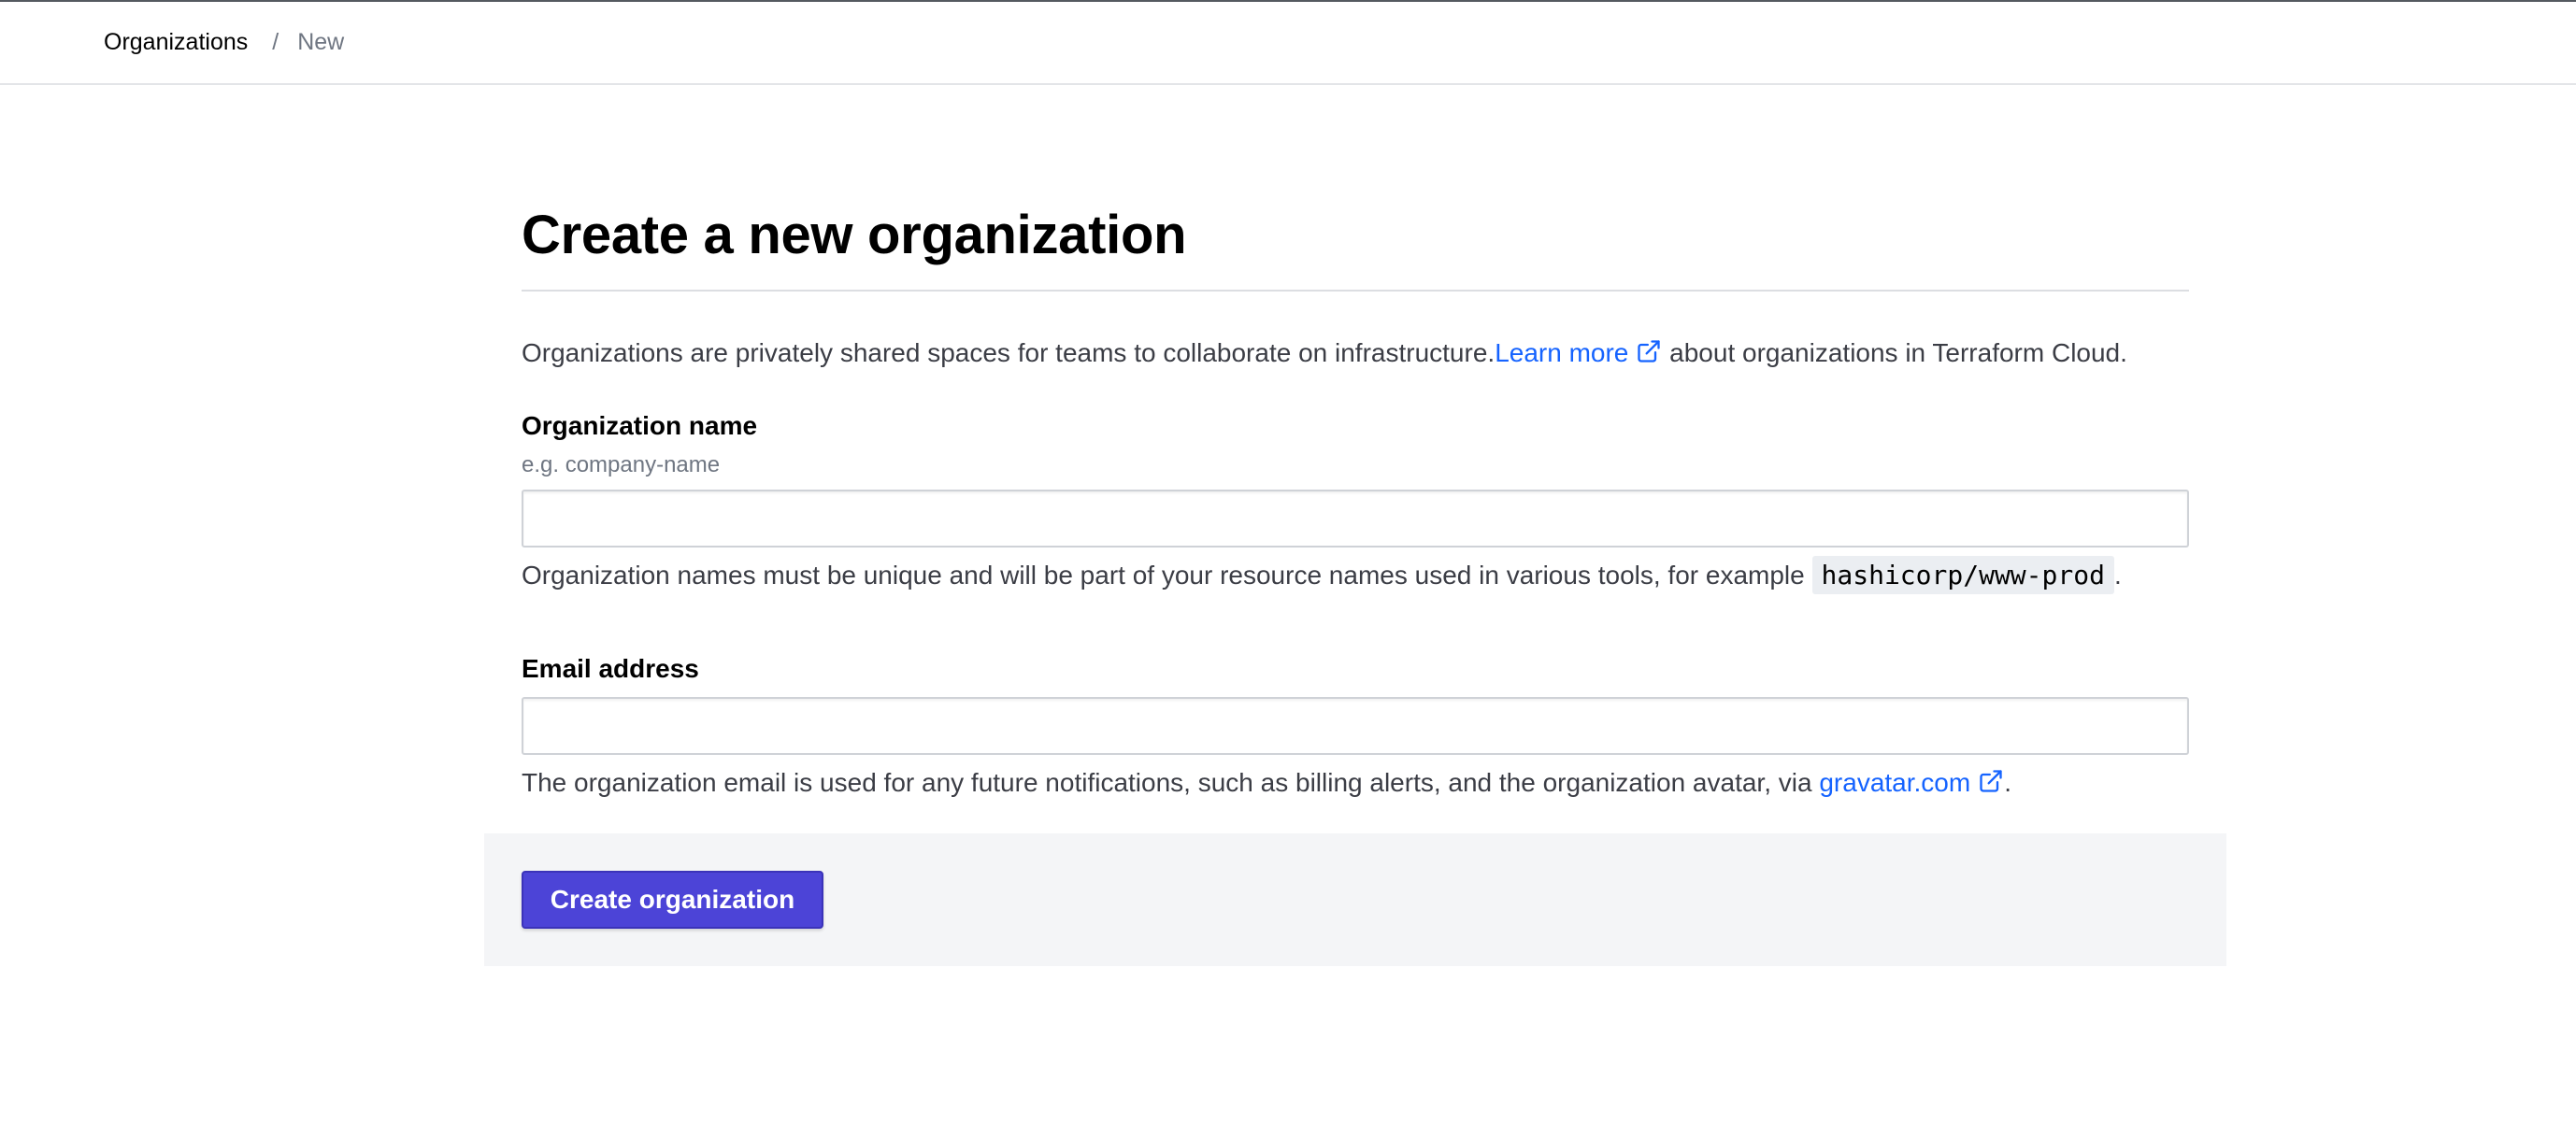 This screenshot has height=1138, width=2576. What do you see at coordinates (321, 42) in the screenshot?
I see `breadcrumb-current: New` at bounding box center [321, 42].